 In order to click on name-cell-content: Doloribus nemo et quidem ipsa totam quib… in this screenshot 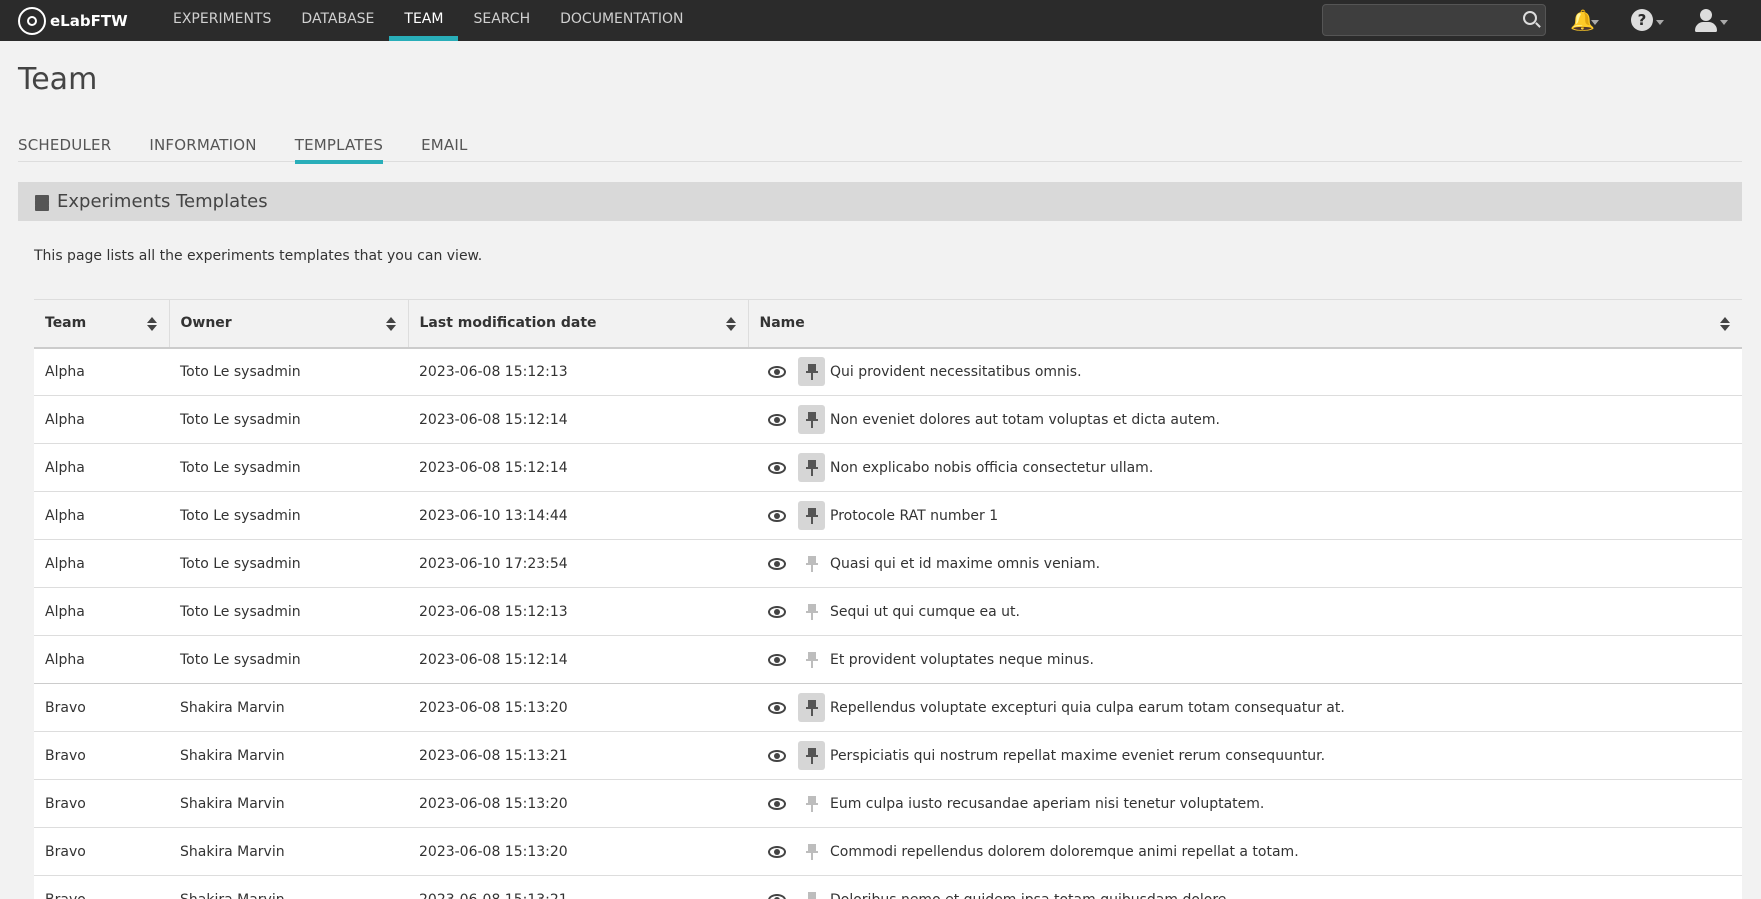, I will do `click(1250, 892)`.